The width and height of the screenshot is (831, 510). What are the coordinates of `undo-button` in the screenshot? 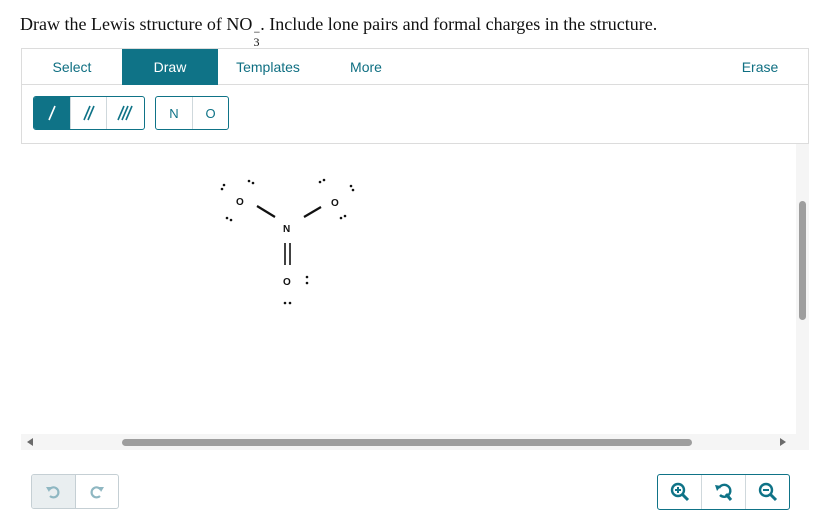 It's located at (53, 491).